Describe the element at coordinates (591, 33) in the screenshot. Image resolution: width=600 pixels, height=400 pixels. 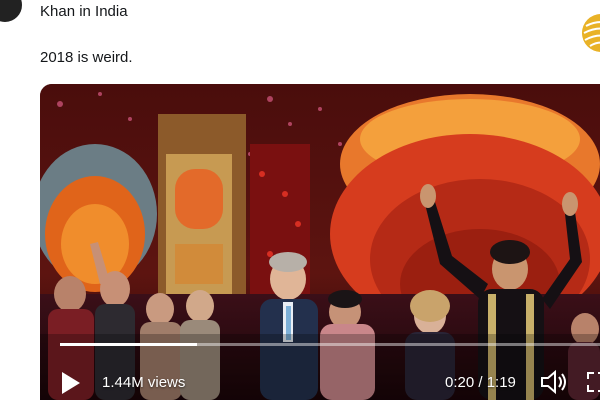
I see `yarn-ball-icon` at that location.